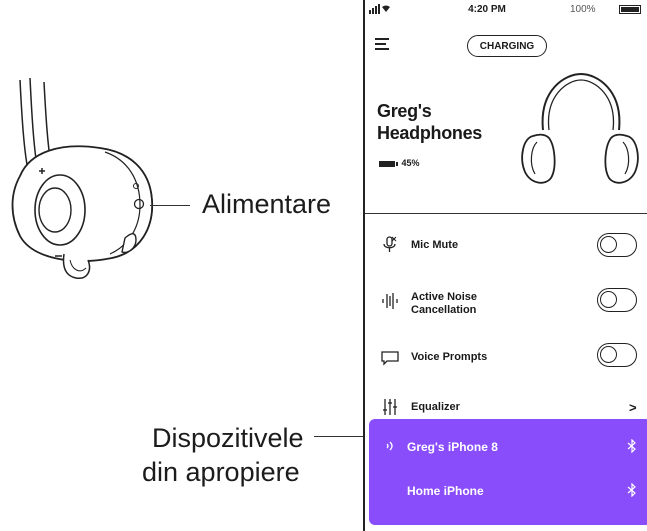 This screenshot has width=647, height=531. I want to click on active-noise-cancellation-label-line1: Active Noise, so click(444, 297).